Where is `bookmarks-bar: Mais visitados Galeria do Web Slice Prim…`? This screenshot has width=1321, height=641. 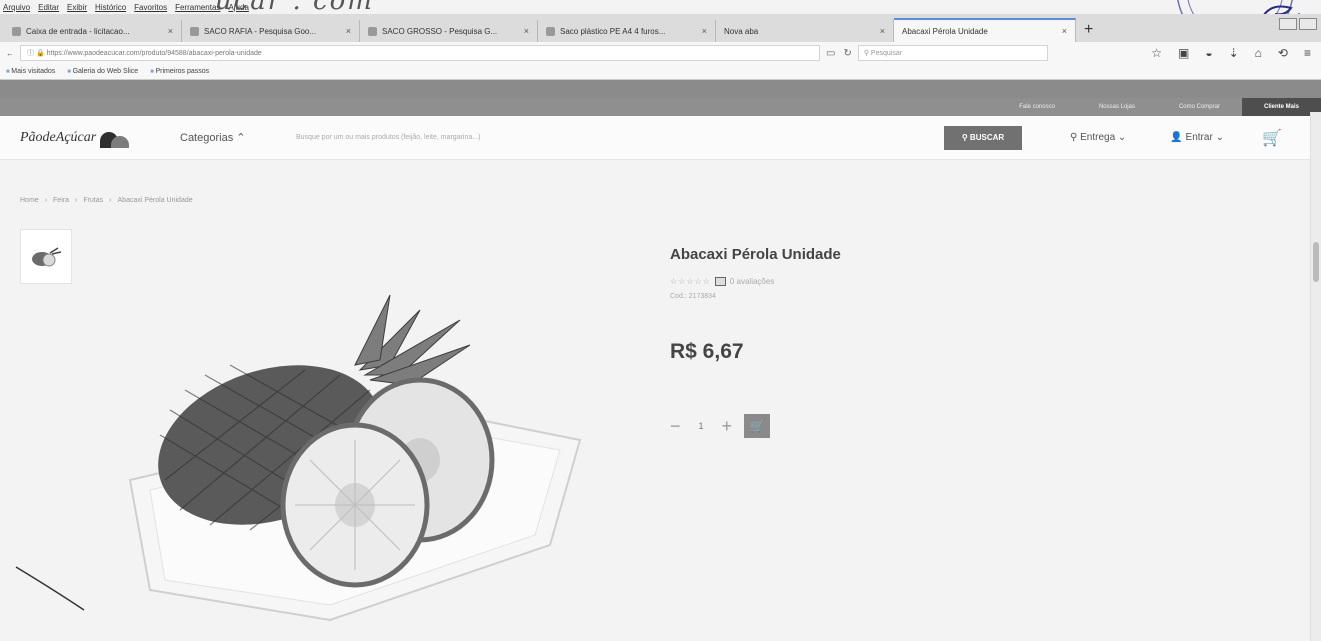 bookmarks-bar: Mais visitados Galeria do Web Slice Prim… is located at coordinates (660, 72).